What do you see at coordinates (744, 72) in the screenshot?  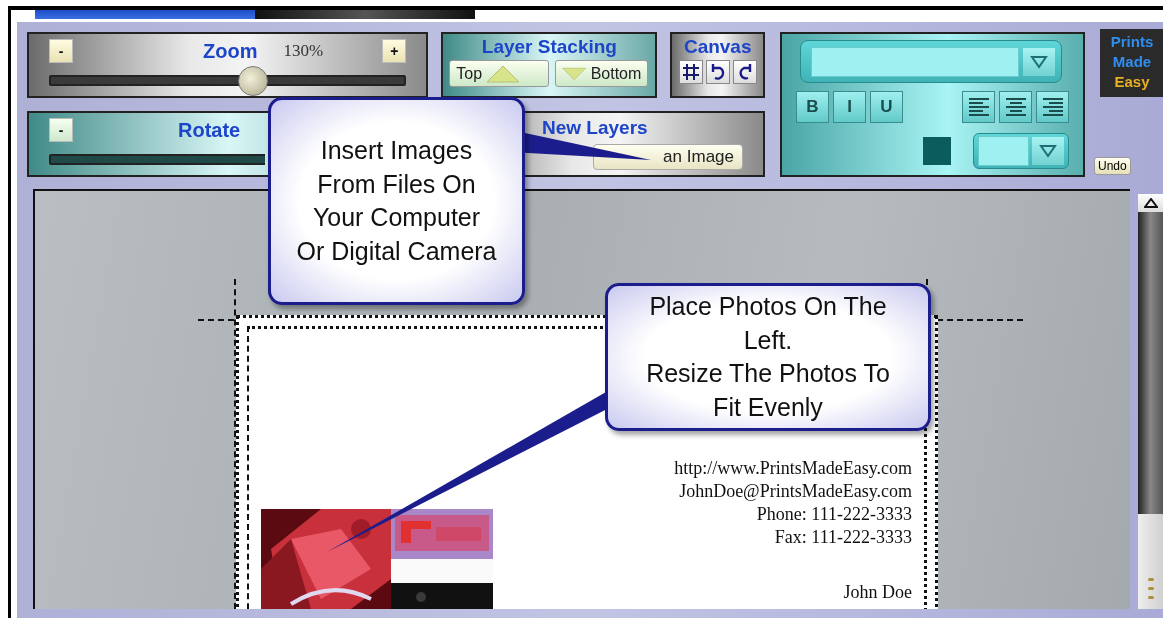 I see `rotate-right-button` at bounding box center [744, 72].